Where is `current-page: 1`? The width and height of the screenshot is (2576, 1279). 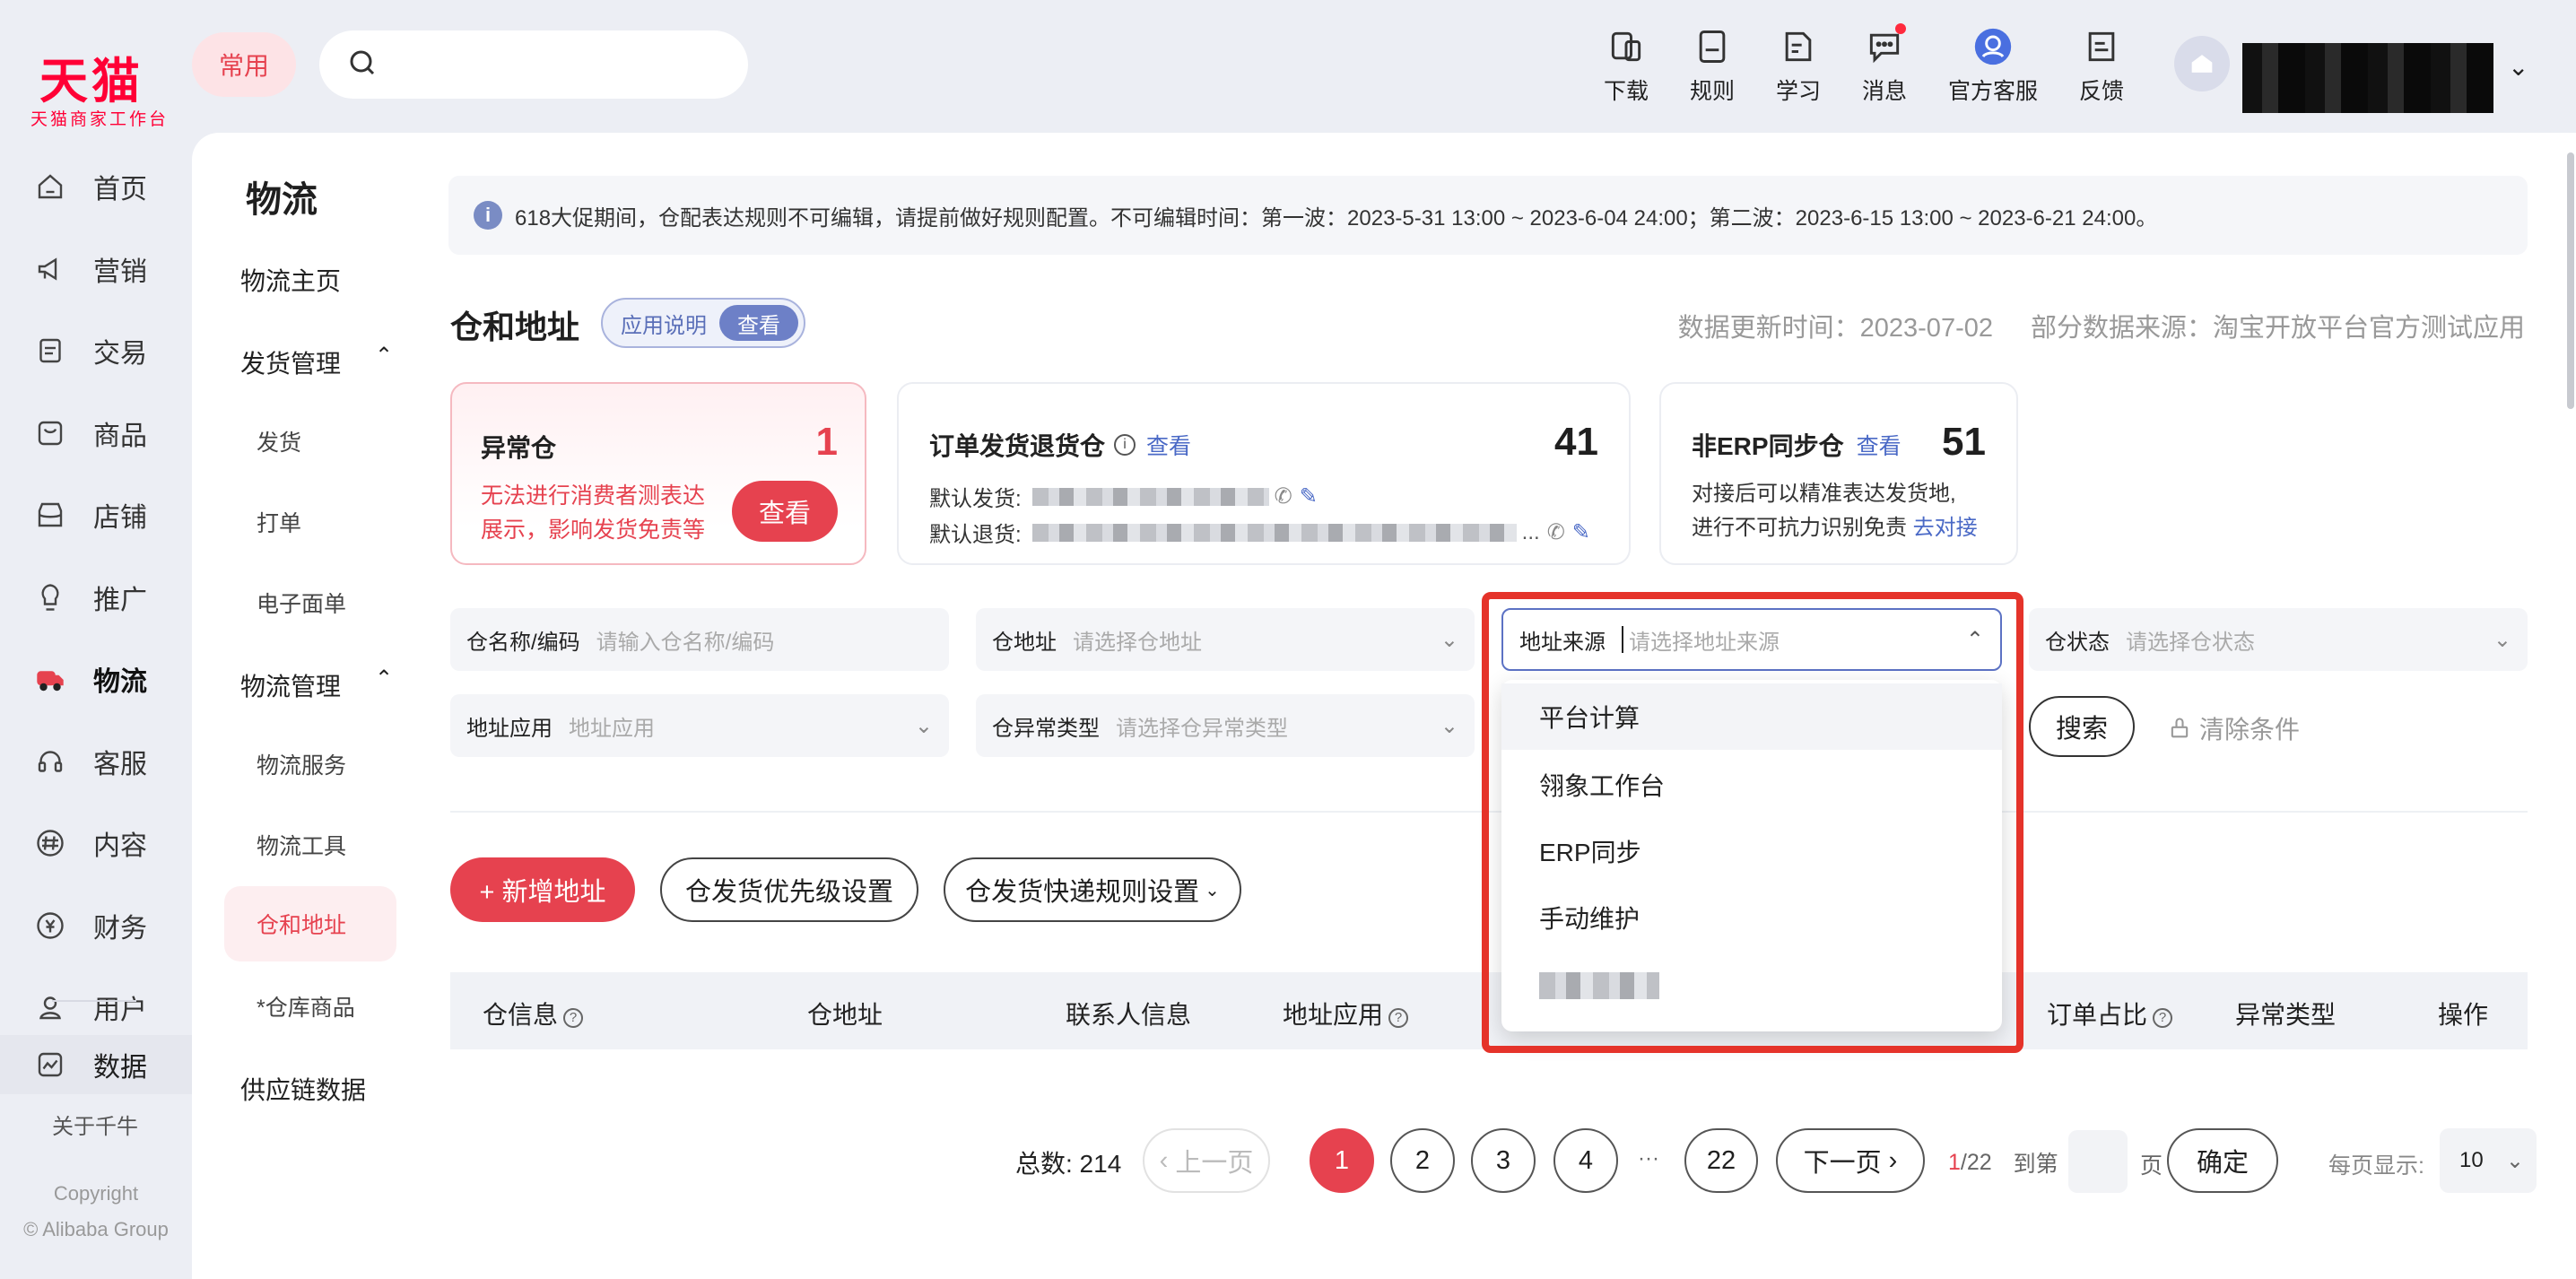 current-page: 1 is located at coordinates (1954, 1162).